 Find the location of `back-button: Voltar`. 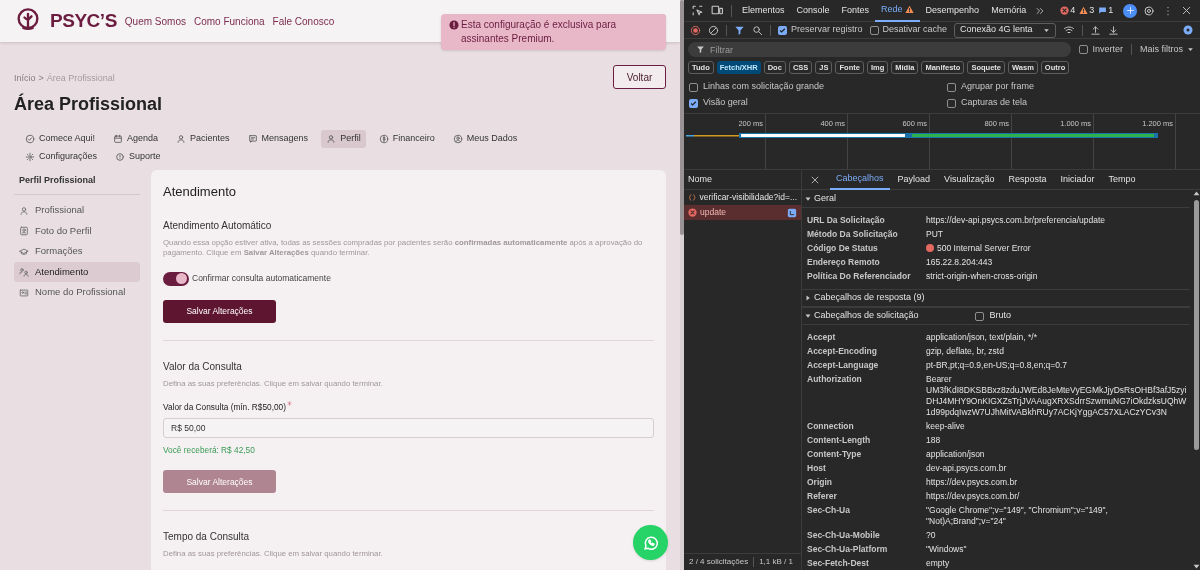

back-button: Voltar is located at coordinates (639, 77).